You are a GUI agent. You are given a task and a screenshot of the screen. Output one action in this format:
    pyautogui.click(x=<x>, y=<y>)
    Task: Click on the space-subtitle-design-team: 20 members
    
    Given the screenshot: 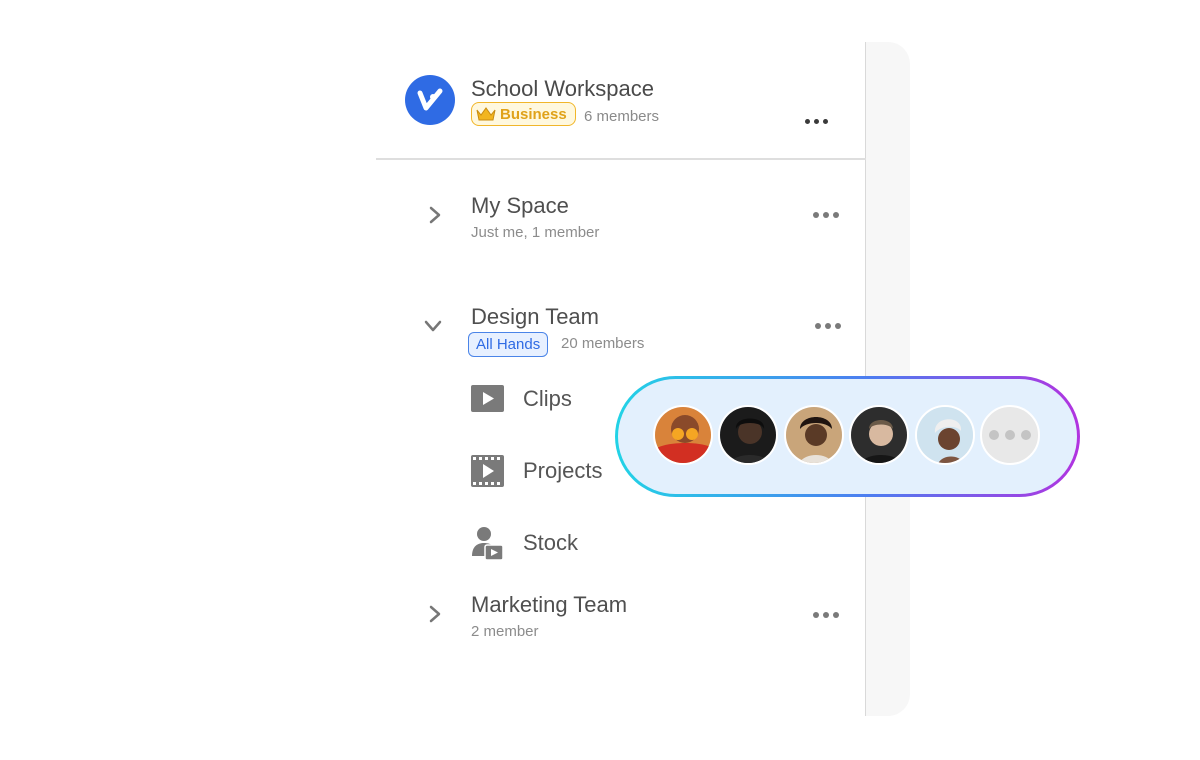 What is the action you would take?
    pyautogui.click(x=603, y=343)
    